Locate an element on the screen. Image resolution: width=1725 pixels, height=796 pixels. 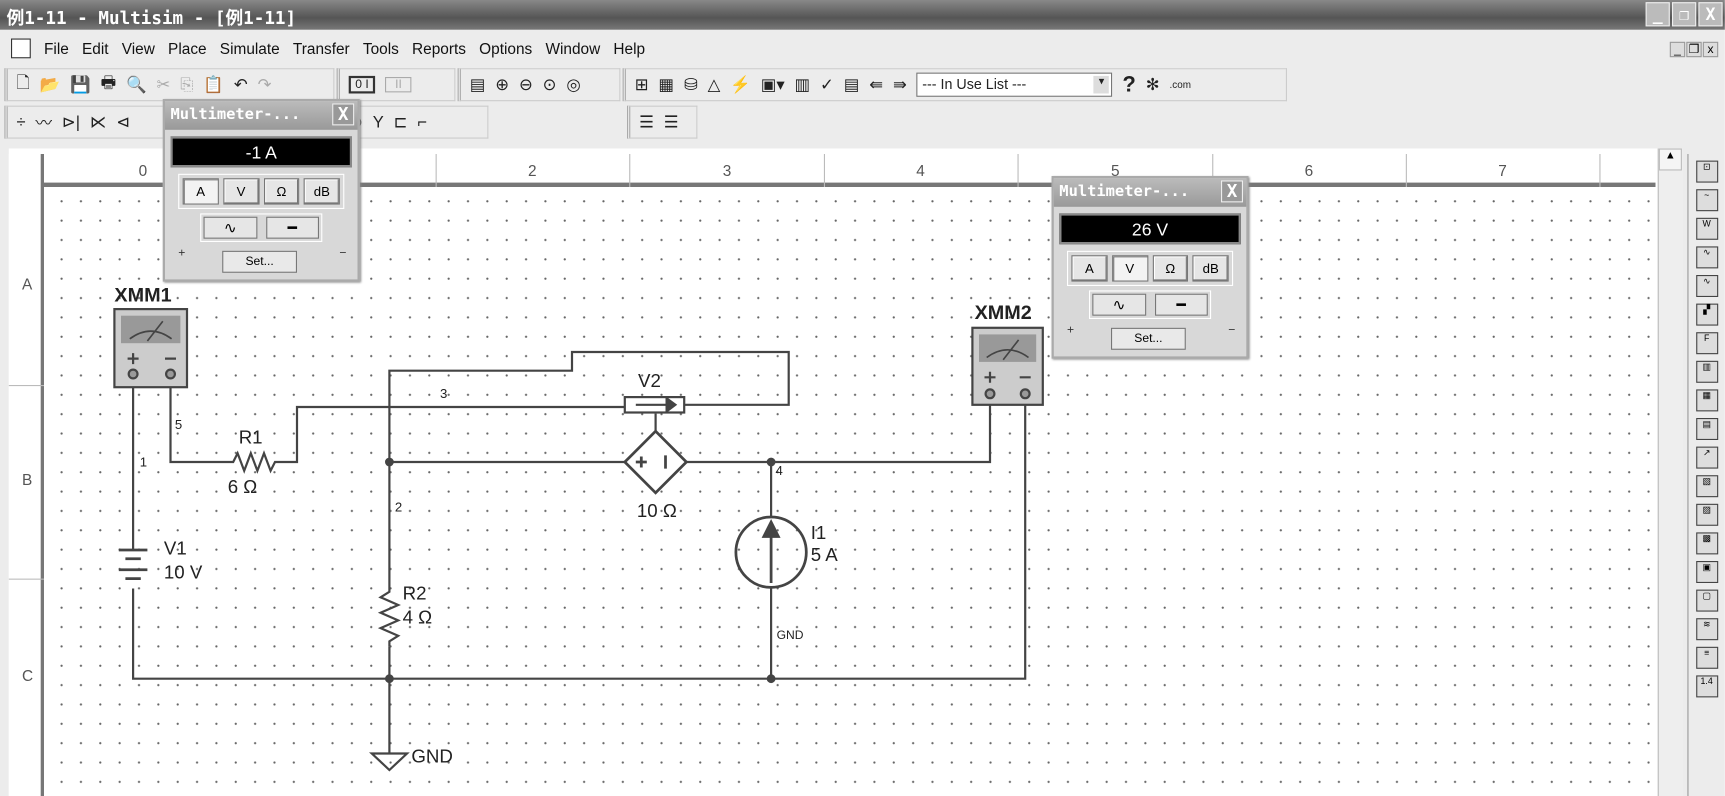
multimeter1-titlebar: Multimeter-... X is located at coordinates (261, 115).